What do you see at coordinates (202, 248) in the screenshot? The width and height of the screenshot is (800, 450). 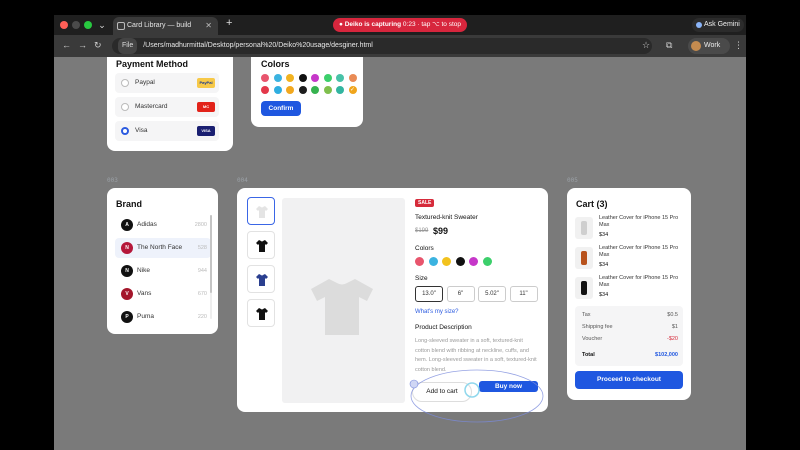 I see `brand-count: 528` at bounding box center [202, 248].